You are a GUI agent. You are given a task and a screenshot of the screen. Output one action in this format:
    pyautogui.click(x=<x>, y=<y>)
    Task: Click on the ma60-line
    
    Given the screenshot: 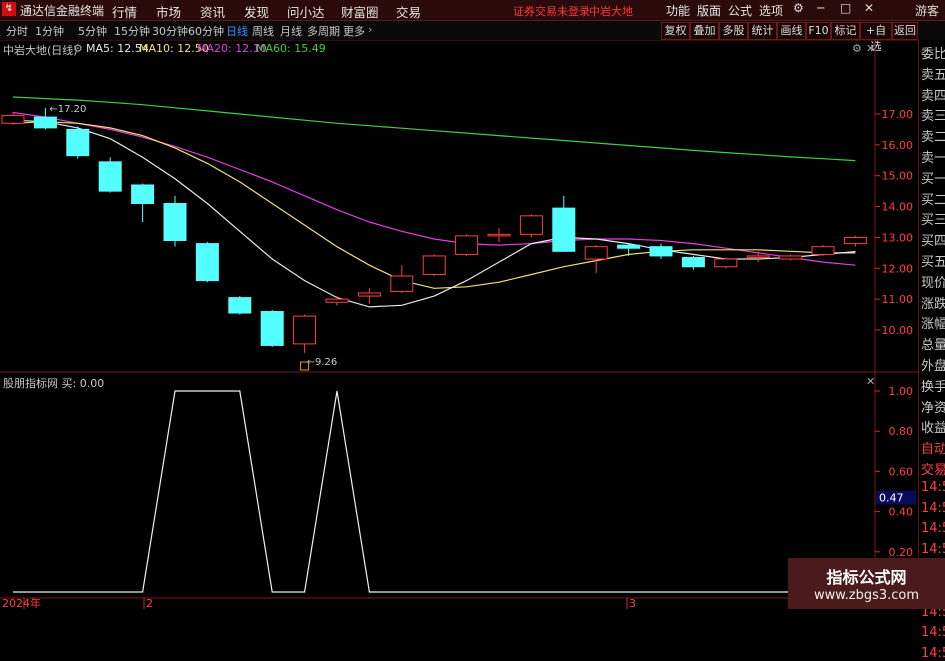 What is the action you would take?
    pyautogui.click(x=434, y=129)
    